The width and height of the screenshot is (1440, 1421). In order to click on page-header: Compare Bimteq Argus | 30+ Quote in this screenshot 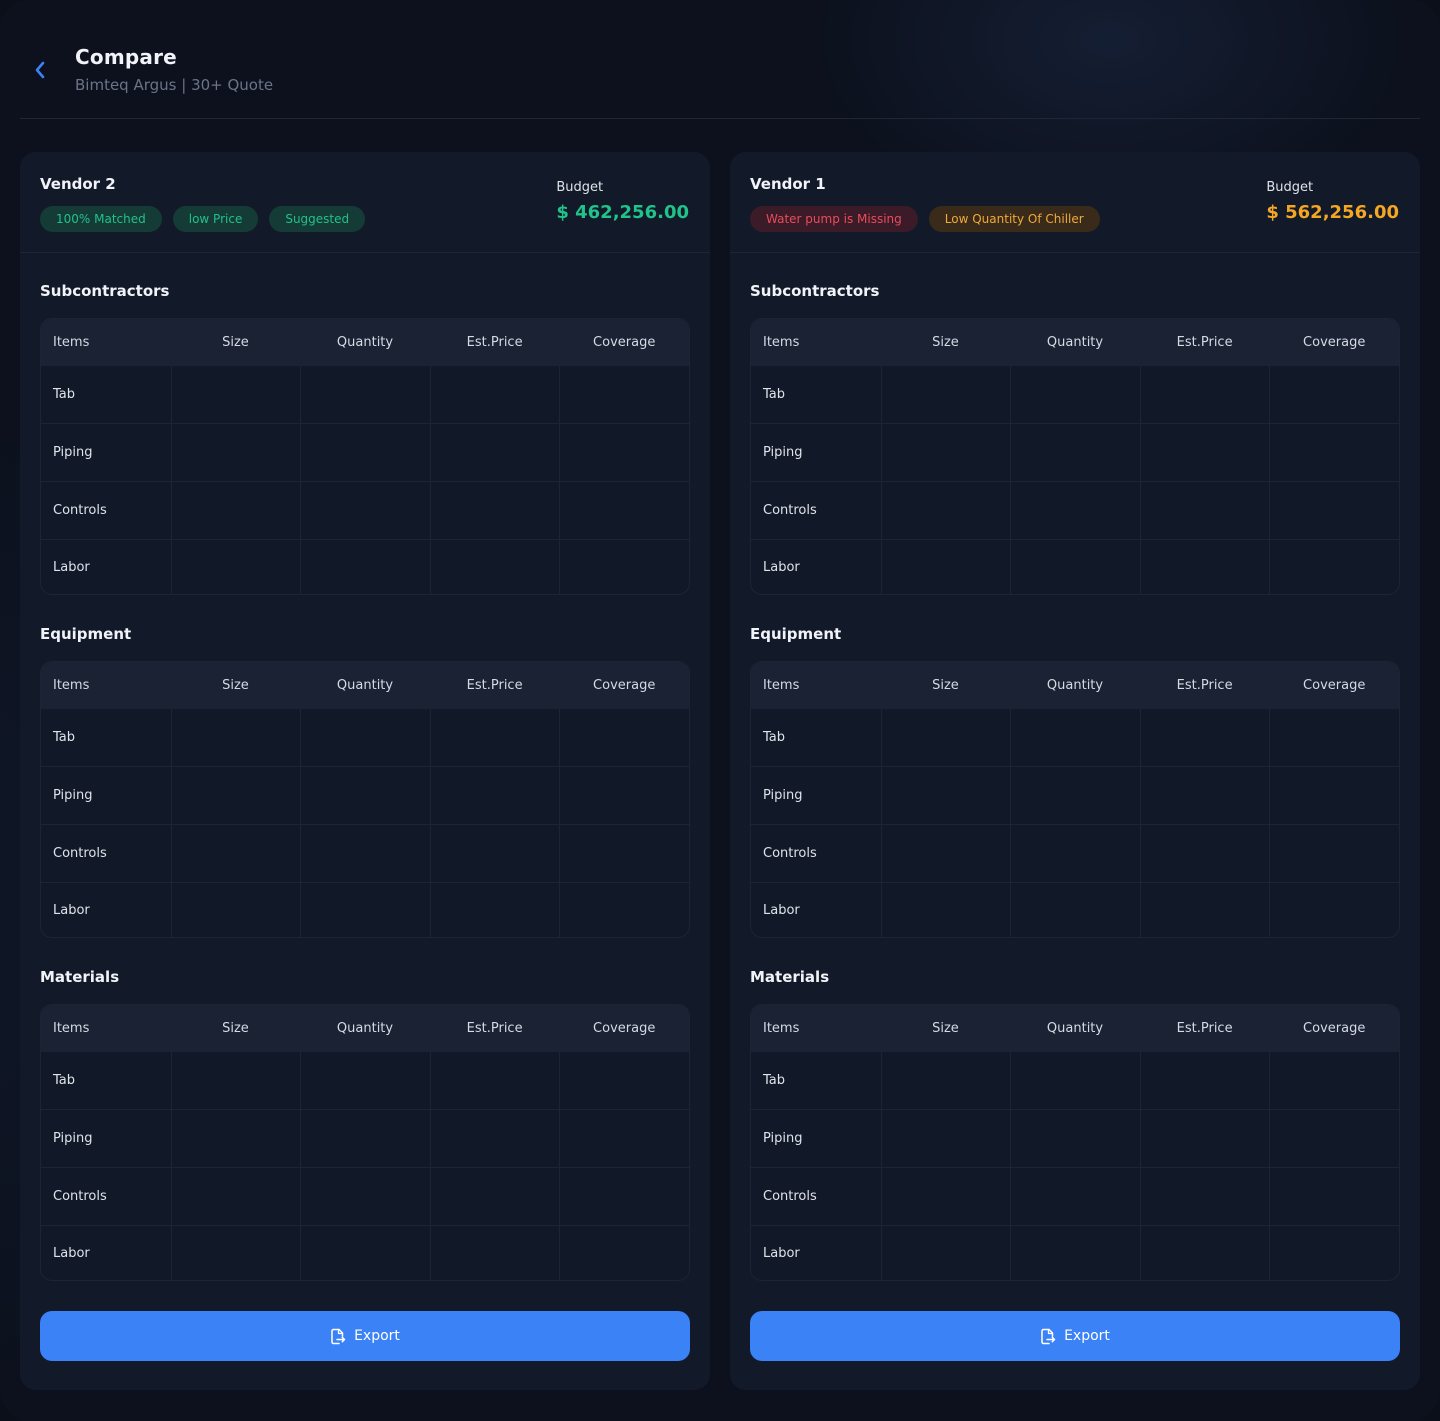, I will do `click(720, 59)`.